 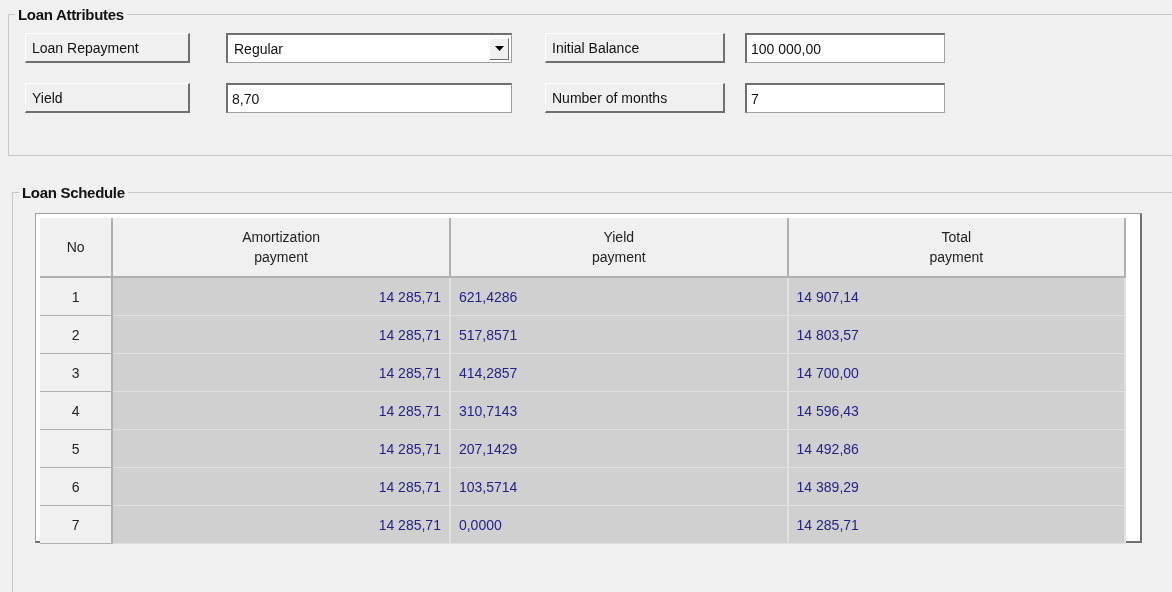 I want to click on group-title: Loan Schedule, so click(x=73, y=192).